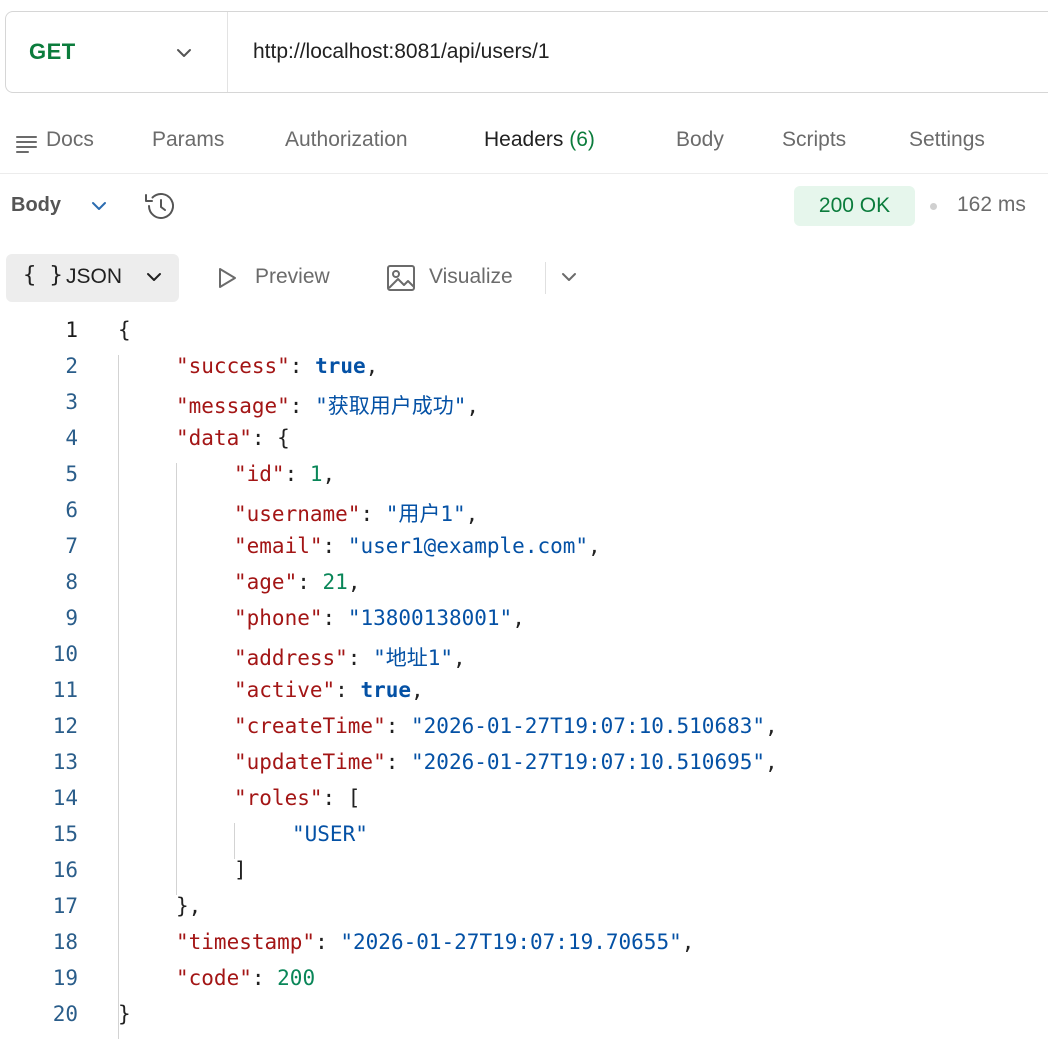 Image resolution: width=1048 pixels, height=1046 pixels. I want to click on line-number: 9, so click(71, 618).